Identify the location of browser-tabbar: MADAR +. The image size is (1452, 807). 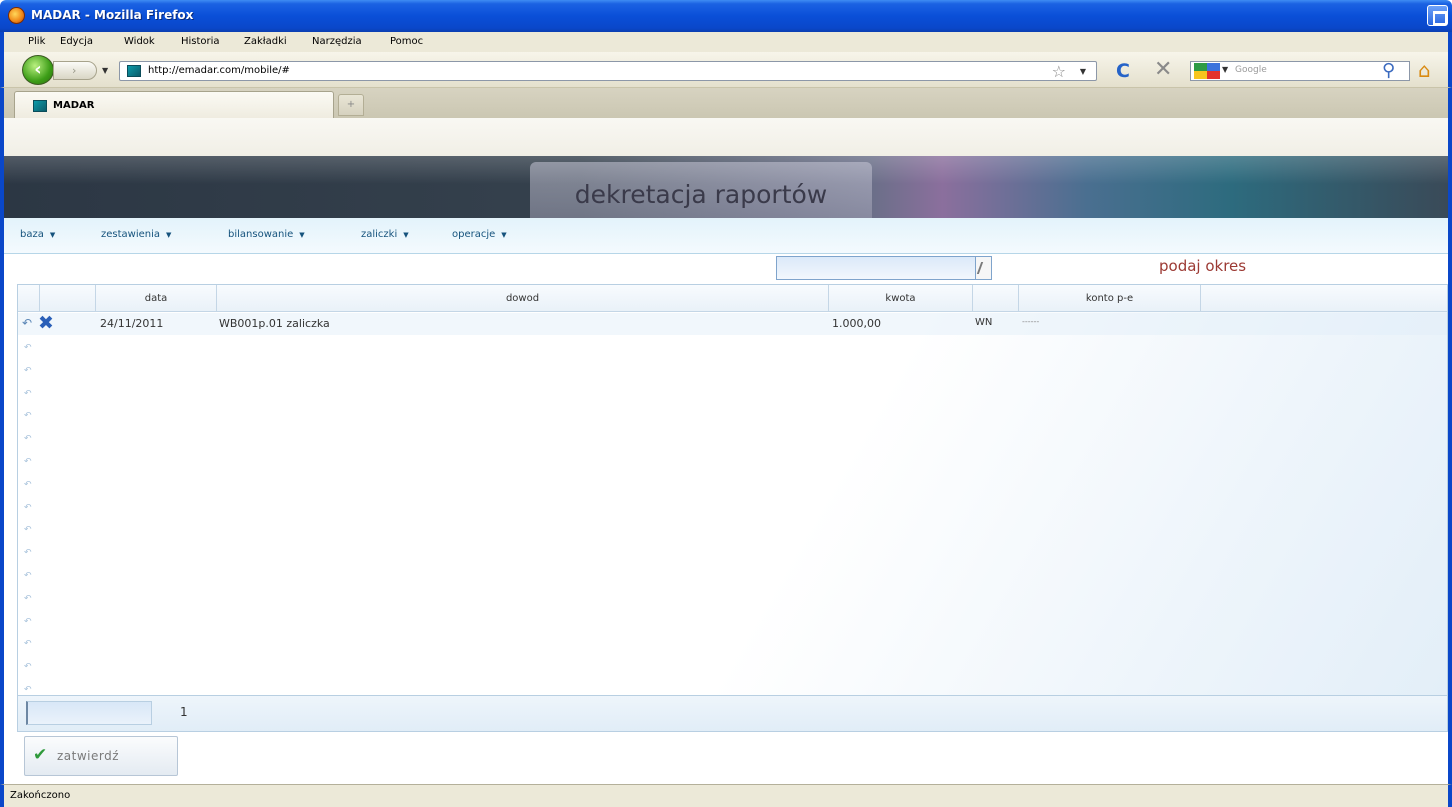
(726, 103).